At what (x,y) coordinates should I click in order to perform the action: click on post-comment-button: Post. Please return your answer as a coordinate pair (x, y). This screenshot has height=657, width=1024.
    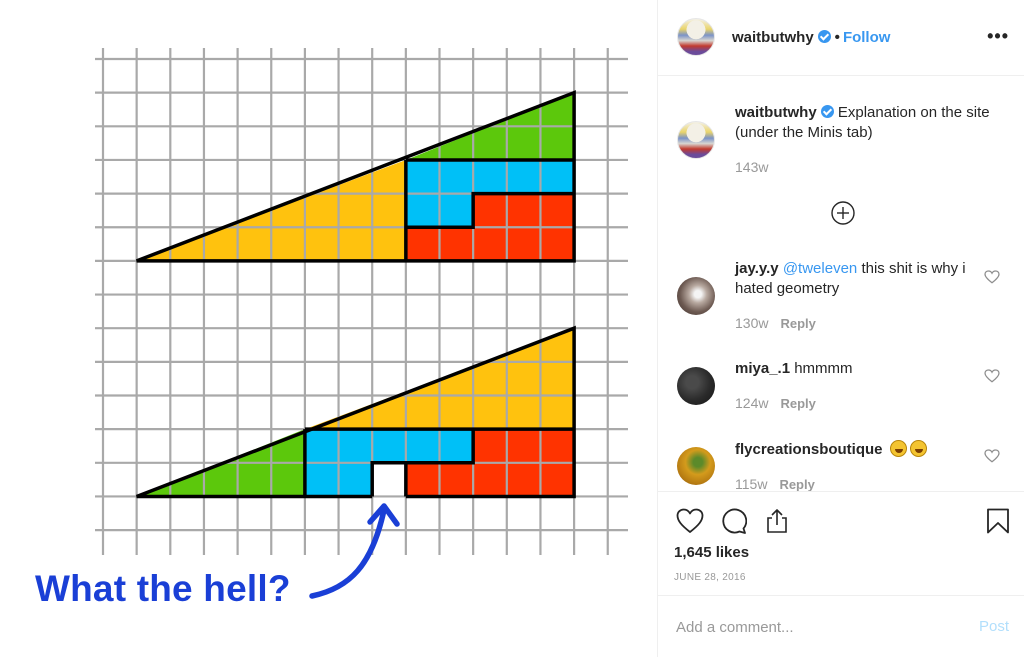
    Looking at the image, I should click on (994, 626).